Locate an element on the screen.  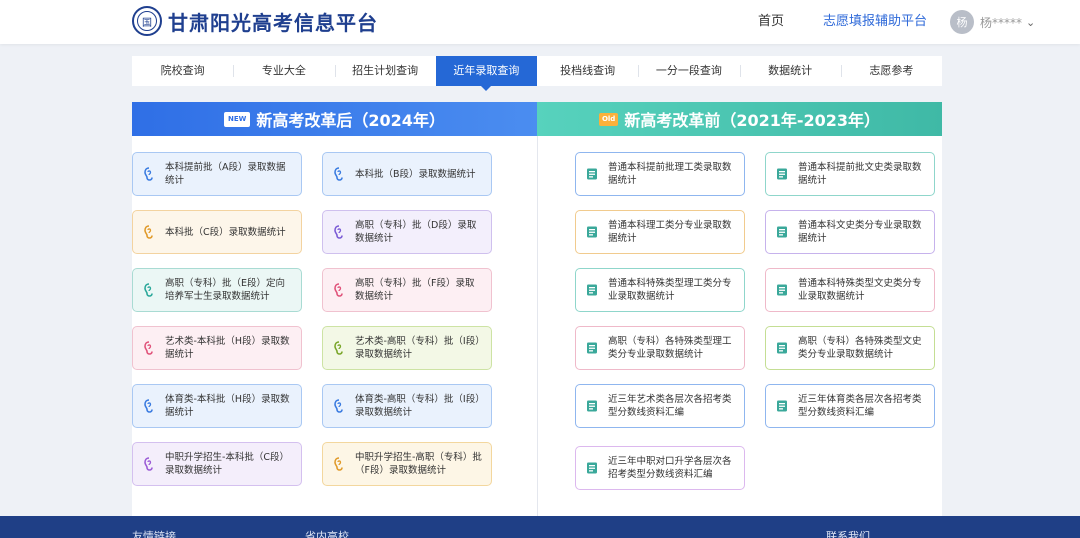
after-card: 中职升学招生-本科批（C段）录取数据统计 is located at coordinates (217, 464).